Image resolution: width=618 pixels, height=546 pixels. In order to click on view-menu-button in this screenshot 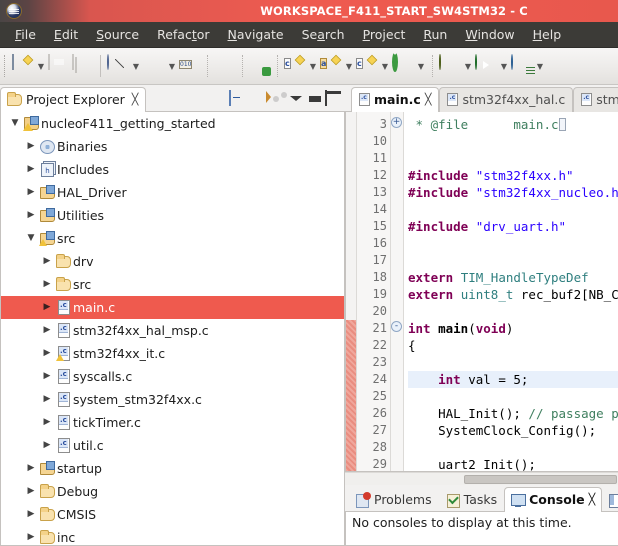, I will do `click(297, 100)`.